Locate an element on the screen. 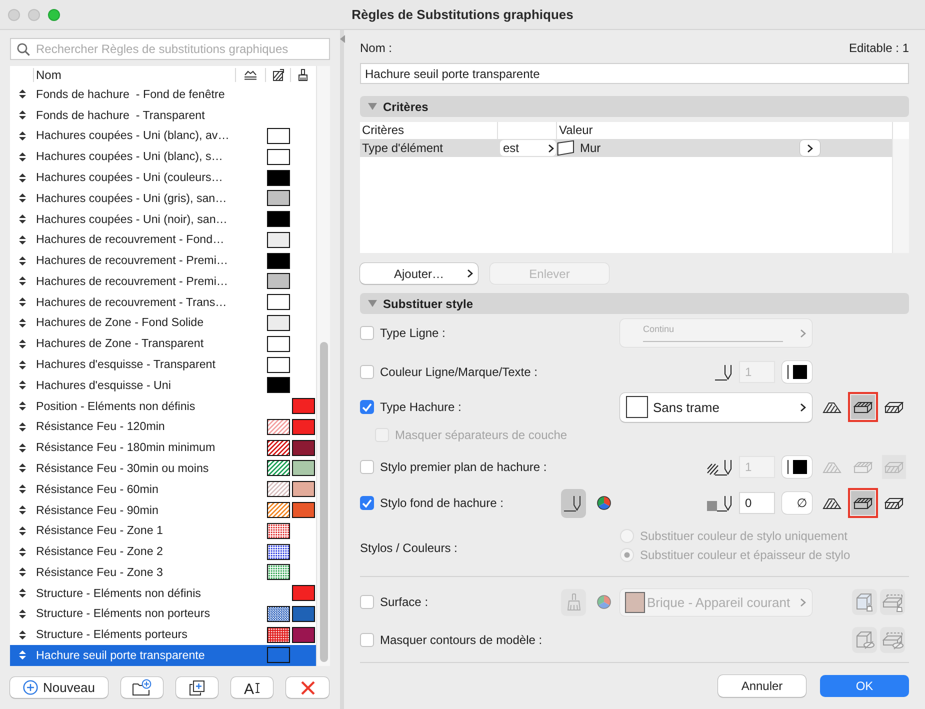 The image size is (925, 709). rule-row: Résistance Feu - Zone 2 is located at coordinates (163, 551).